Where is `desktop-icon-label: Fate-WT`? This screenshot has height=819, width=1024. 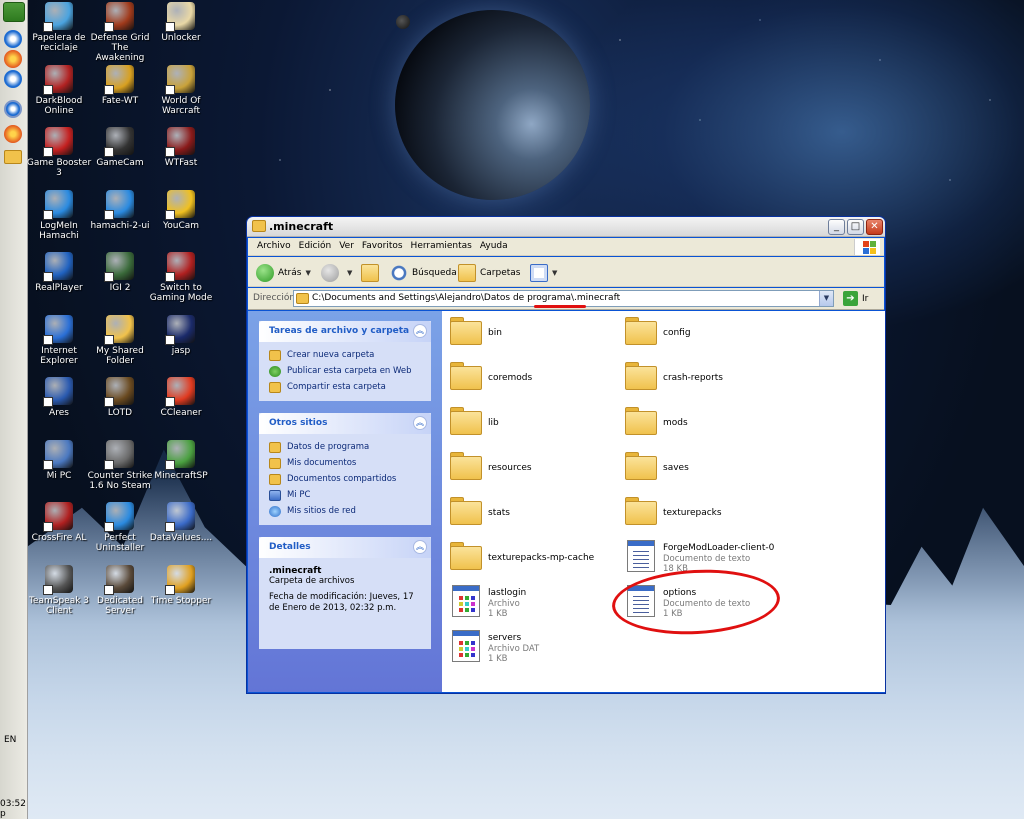 desktop-icon-label: Fate-WT is located at coordinates (120, 100).